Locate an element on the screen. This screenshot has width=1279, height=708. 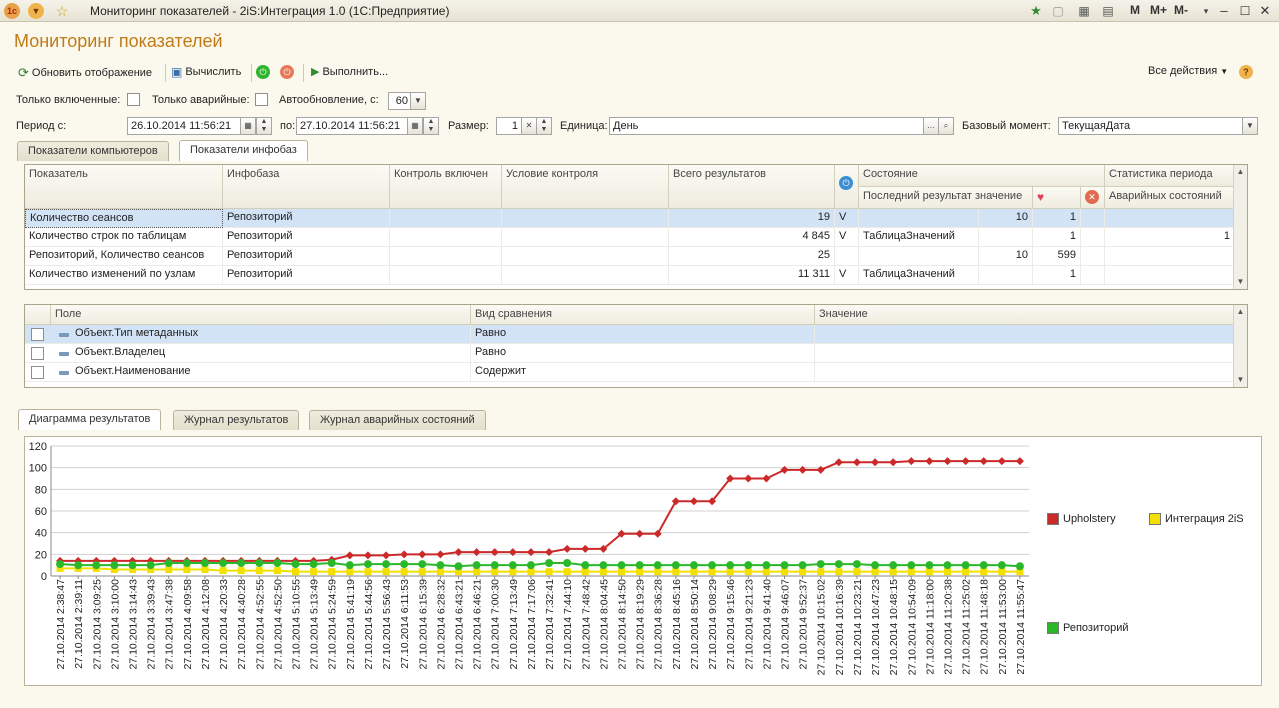
calculate-label: Вычислить is located at coordinates (213, 72).